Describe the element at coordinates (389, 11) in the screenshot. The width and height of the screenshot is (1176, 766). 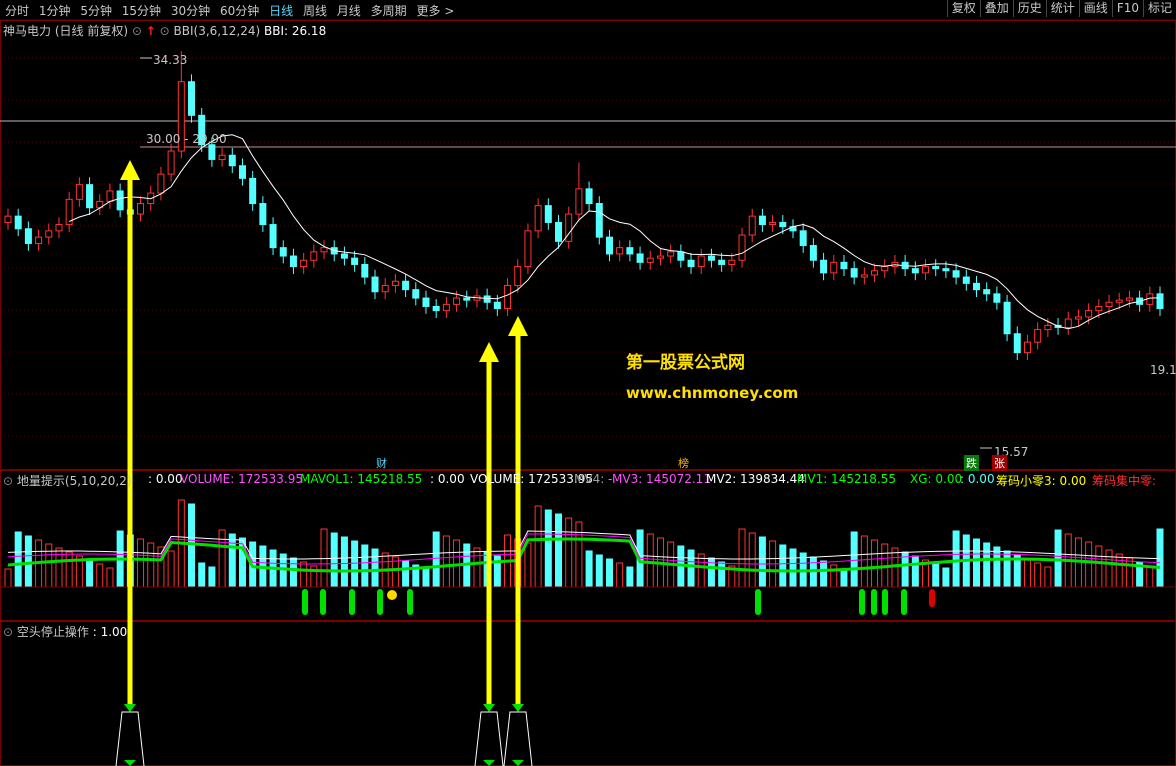
I see `tab-multi-period: 多周期` at that location.